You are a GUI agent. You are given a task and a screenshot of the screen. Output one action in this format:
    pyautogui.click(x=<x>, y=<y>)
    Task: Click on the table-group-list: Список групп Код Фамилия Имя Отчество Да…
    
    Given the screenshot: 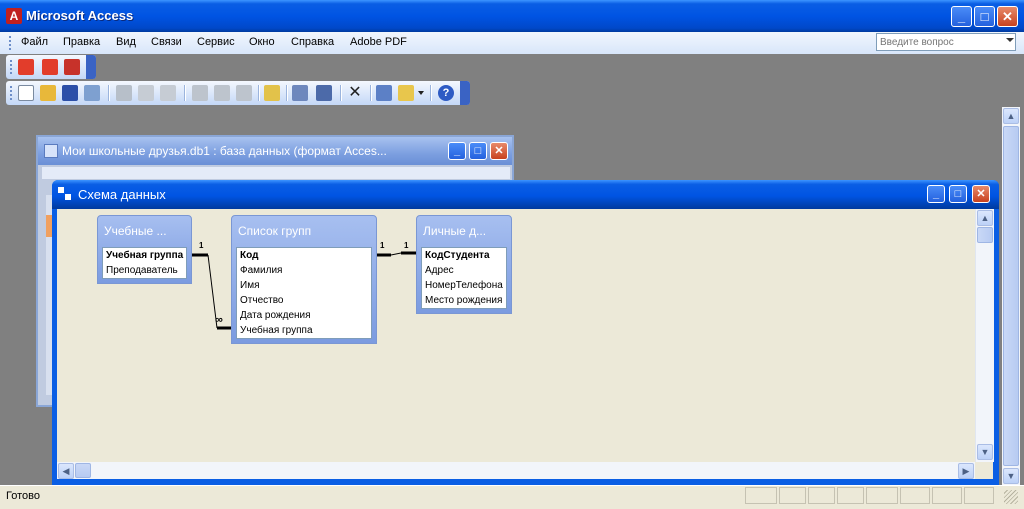 What is the action you would take?
    pyautogui.click(x=304, y=279)
    